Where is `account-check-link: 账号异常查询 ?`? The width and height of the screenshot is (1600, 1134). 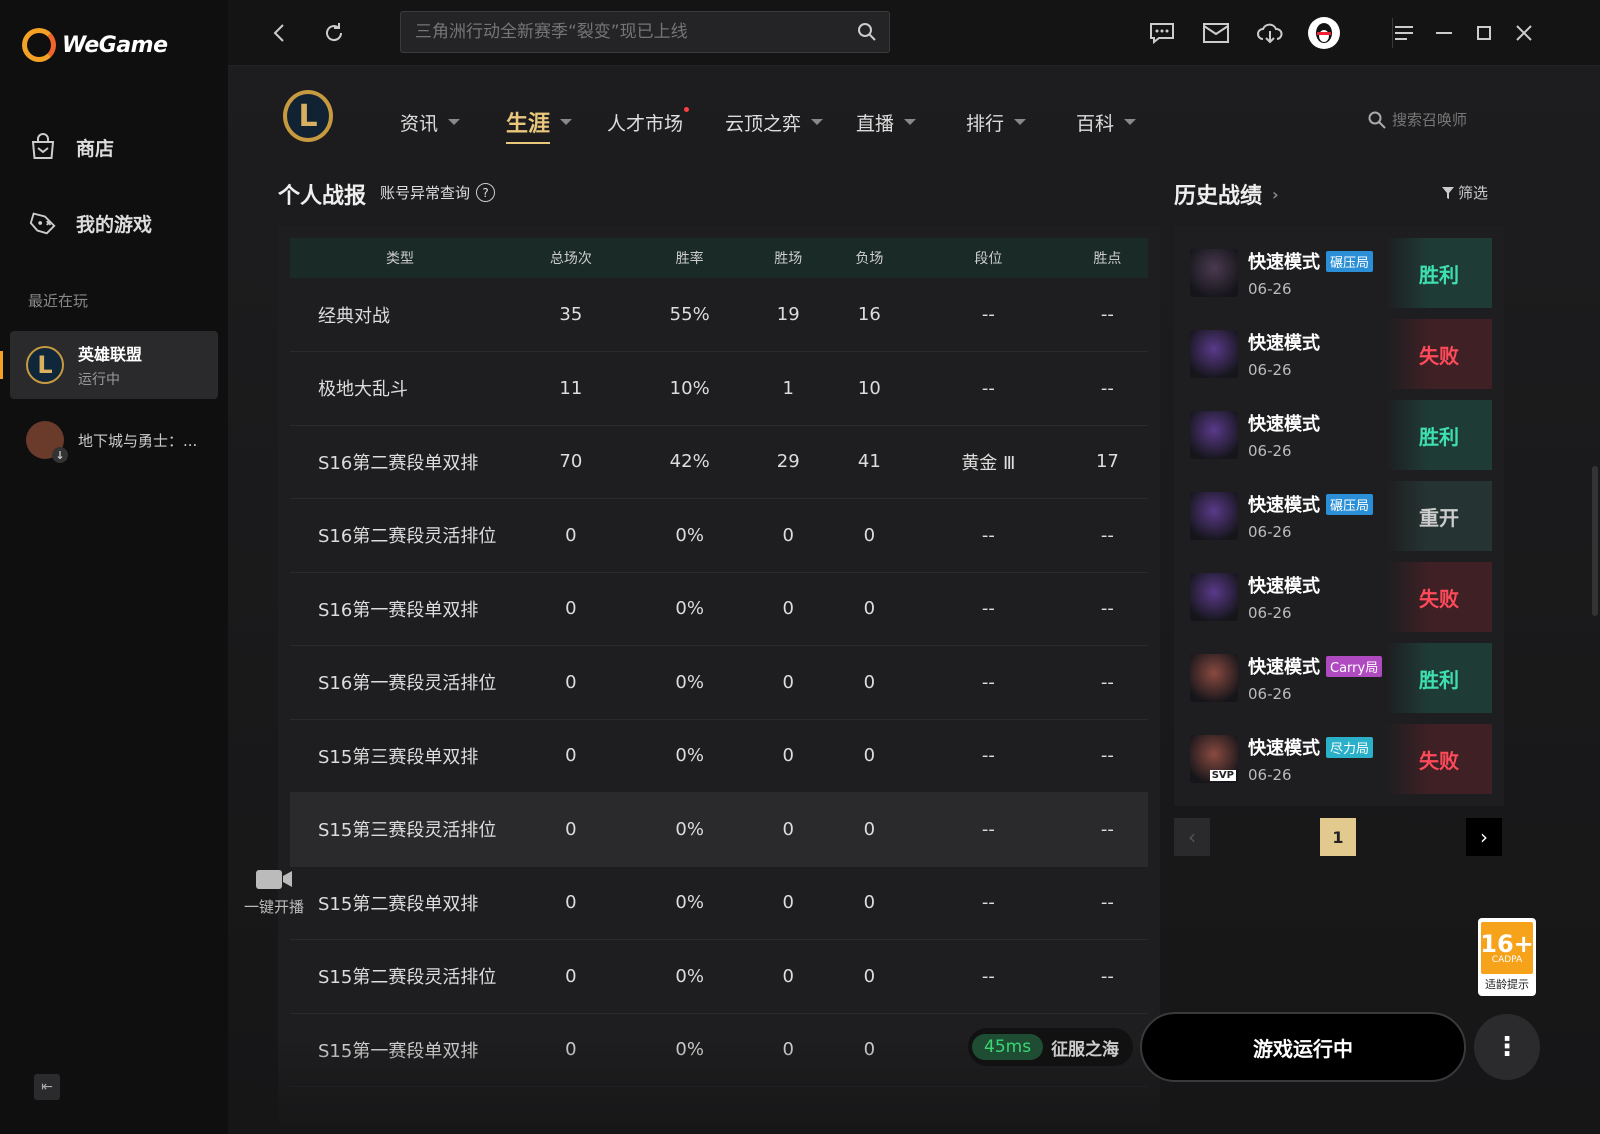
account-check-link: 账号异常查询 ? is located at coordinates (438, 192).